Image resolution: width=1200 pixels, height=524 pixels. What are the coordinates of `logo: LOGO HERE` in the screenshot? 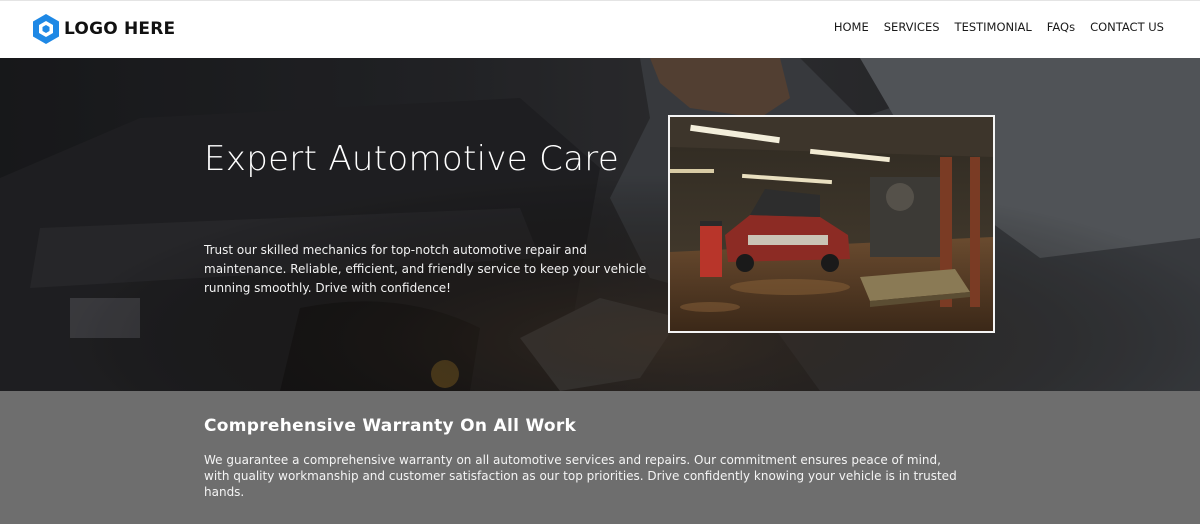 It's located at (103, 29).